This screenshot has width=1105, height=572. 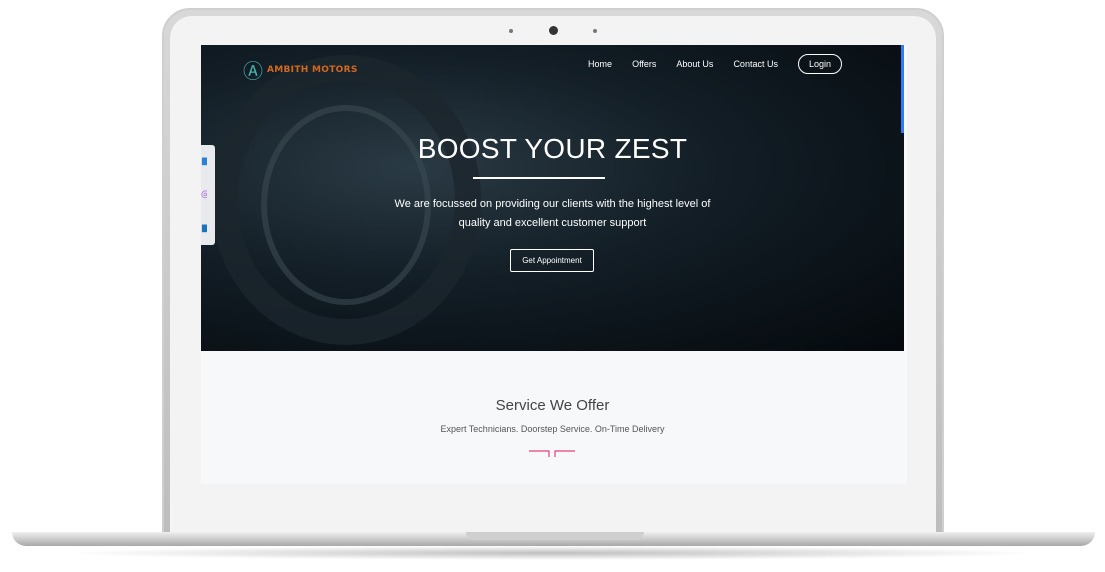 What do you see at coordinates (204, 228) in the screenshot?
I see `linkedin-icon: ■` at bounding box center [204, 228].